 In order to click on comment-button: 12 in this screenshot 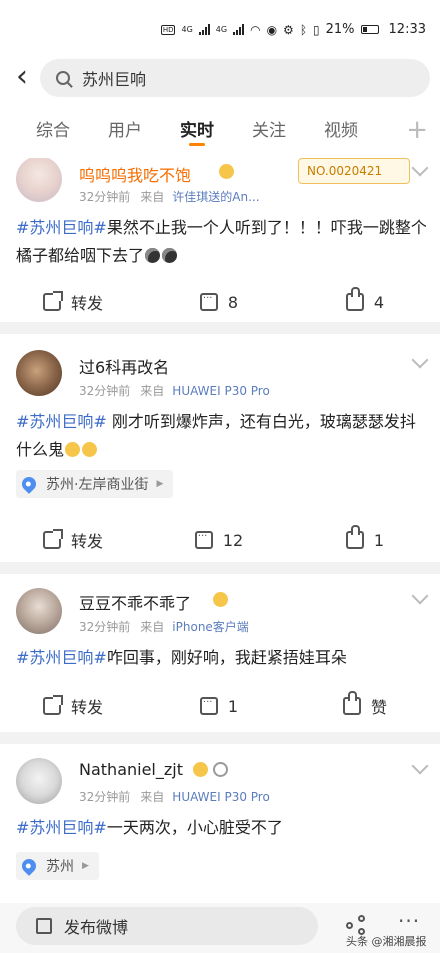, I will do `click(219, 540)`.